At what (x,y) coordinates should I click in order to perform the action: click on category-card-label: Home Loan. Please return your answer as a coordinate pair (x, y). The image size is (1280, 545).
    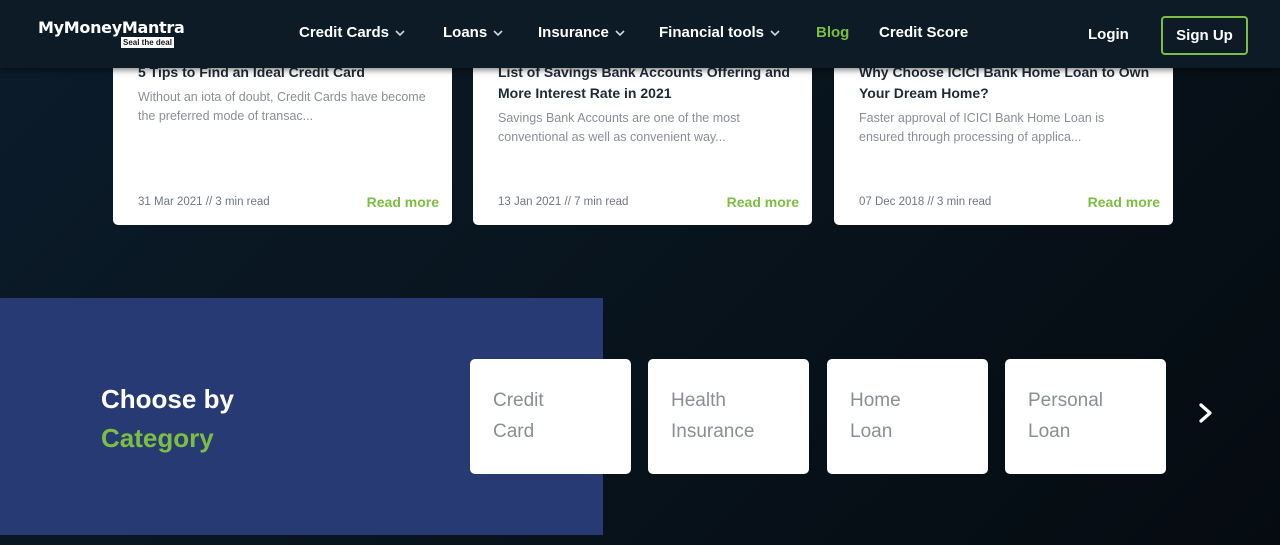
    Looking at the image, I should click on (875, 416).